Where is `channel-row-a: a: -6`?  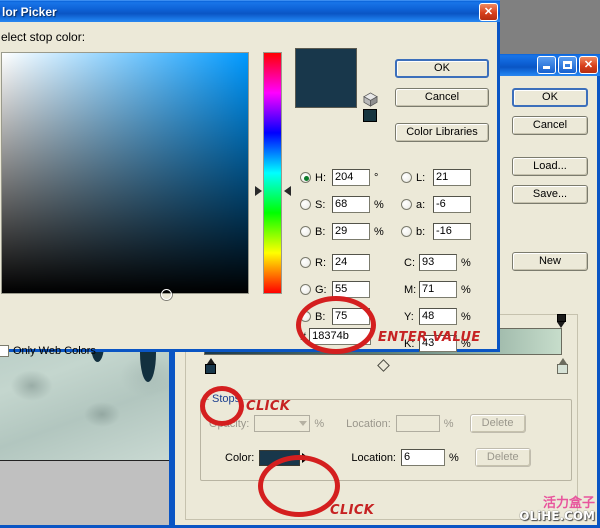
channel-row-a: a: -6 is located at coordinates (436, 204).